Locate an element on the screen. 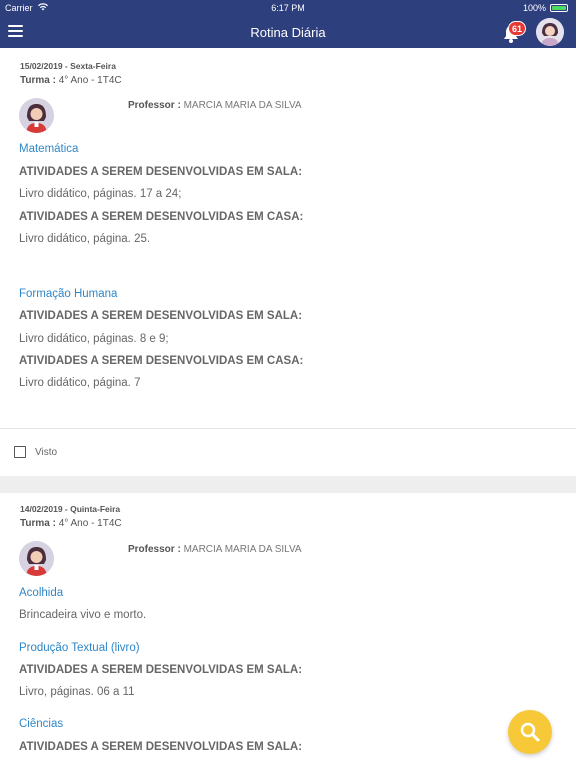 The image size is (576, 768). battery-percent: 100% is located at coordinates (534, 8).